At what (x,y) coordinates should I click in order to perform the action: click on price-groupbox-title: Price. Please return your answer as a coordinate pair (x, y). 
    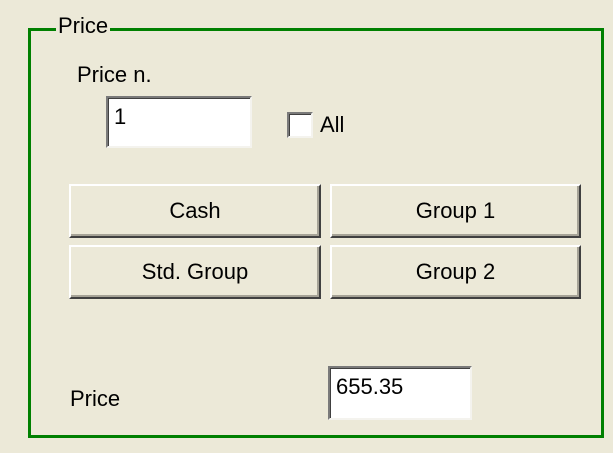
    Looking at the image, I should click on (83, 26).